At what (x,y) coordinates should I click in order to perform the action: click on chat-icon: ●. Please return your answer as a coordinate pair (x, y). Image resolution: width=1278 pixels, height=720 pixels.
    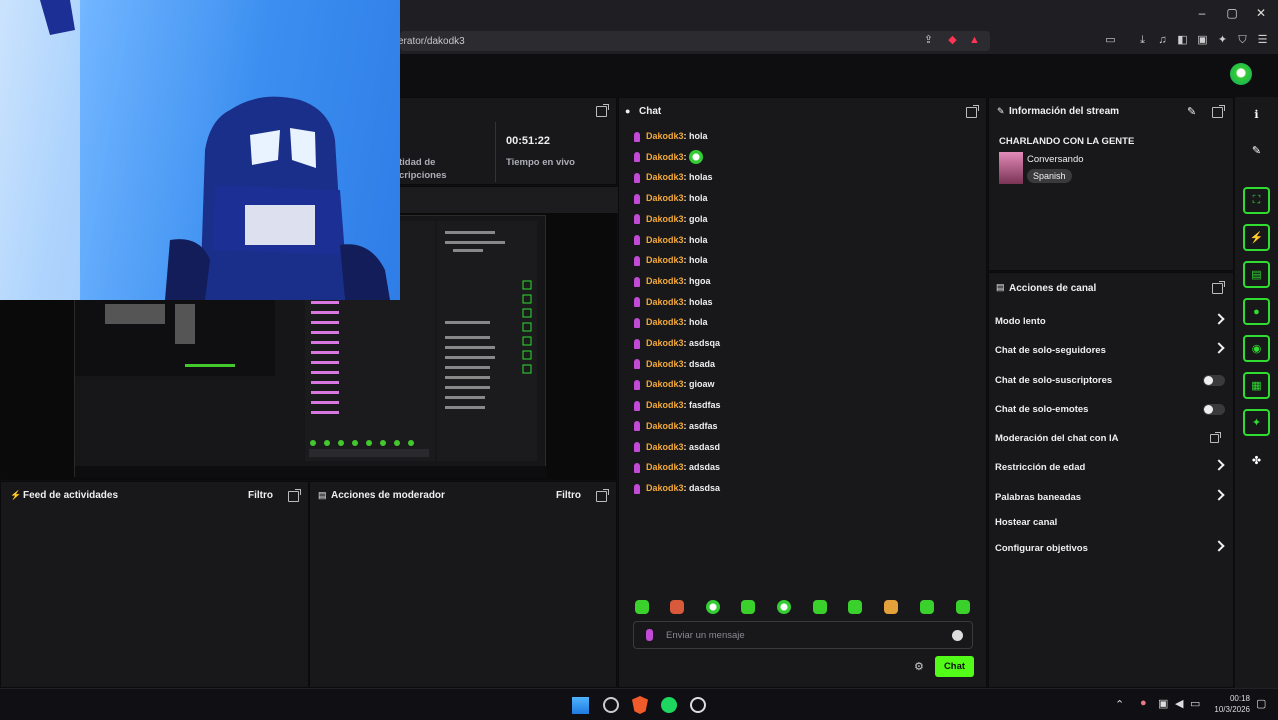
    Looking at the image, I should click on (1256, 311).